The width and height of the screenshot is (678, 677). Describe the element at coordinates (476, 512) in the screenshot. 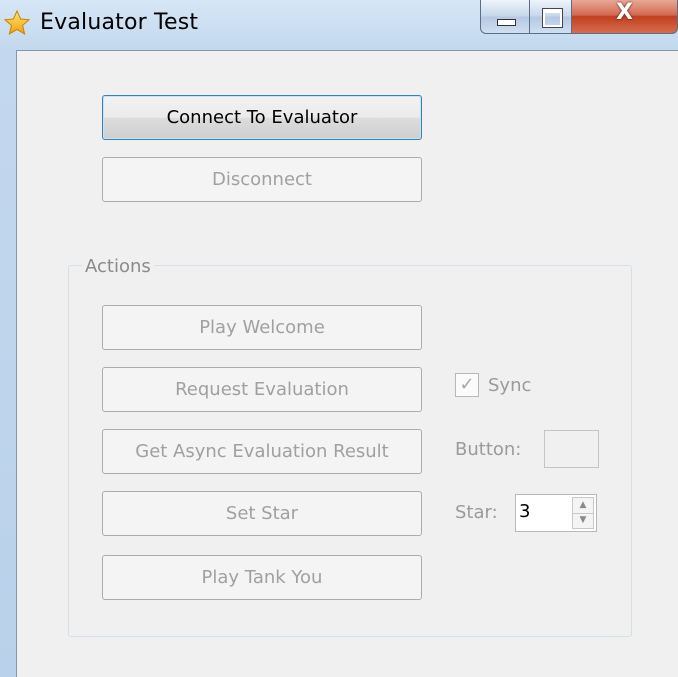

I see `star-field-label: Star:` at that location.